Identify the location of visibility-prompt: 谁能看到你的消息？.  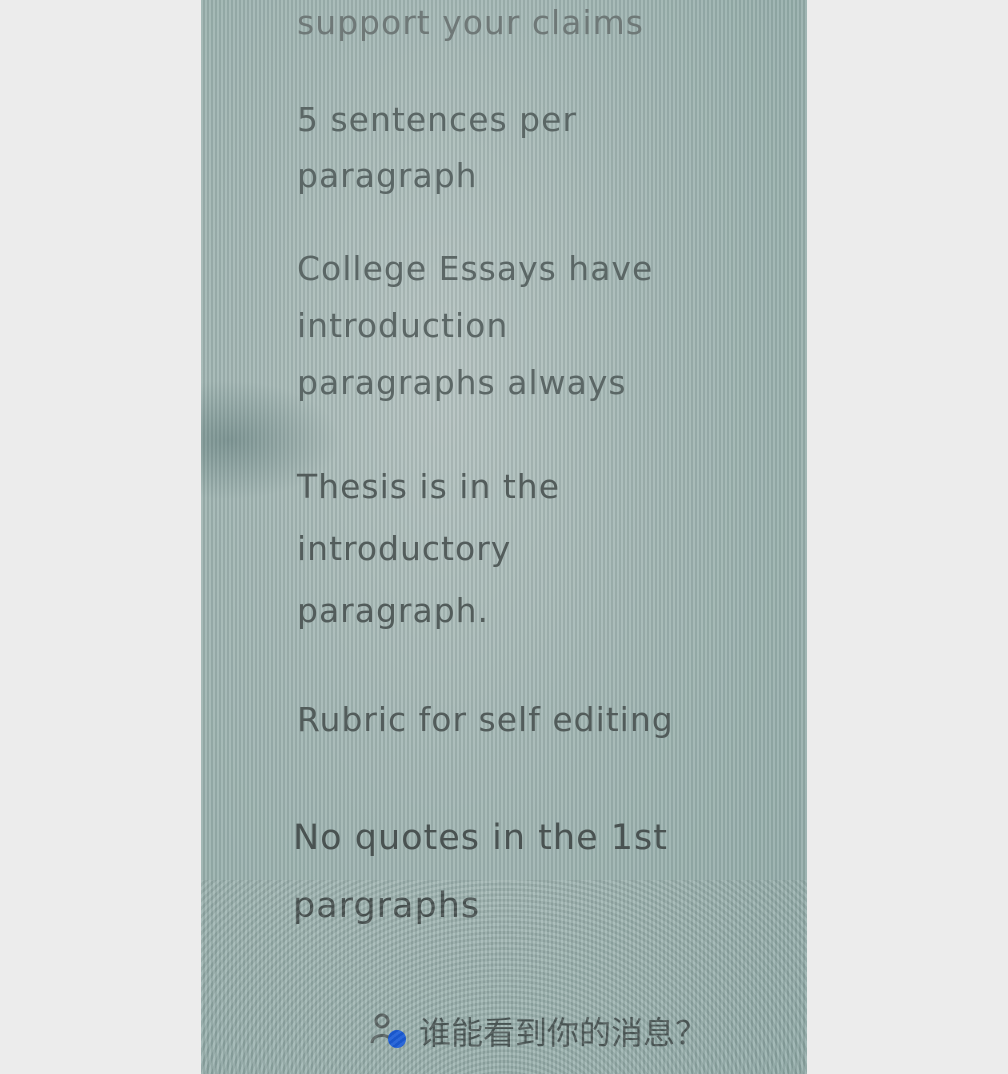
(538, 1031).